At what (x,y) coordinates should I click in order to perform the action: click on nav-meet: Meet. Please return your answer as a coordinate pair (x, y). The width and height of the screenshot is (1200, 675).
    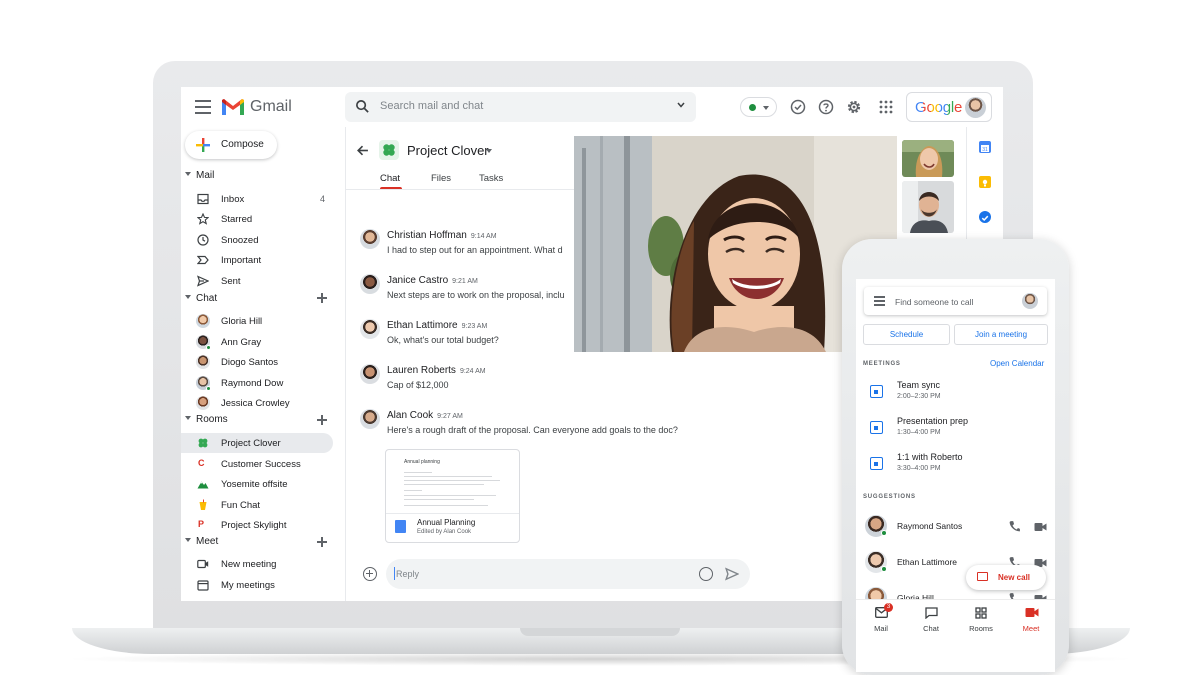
    Looking at the image, I should click on (1030, 620).